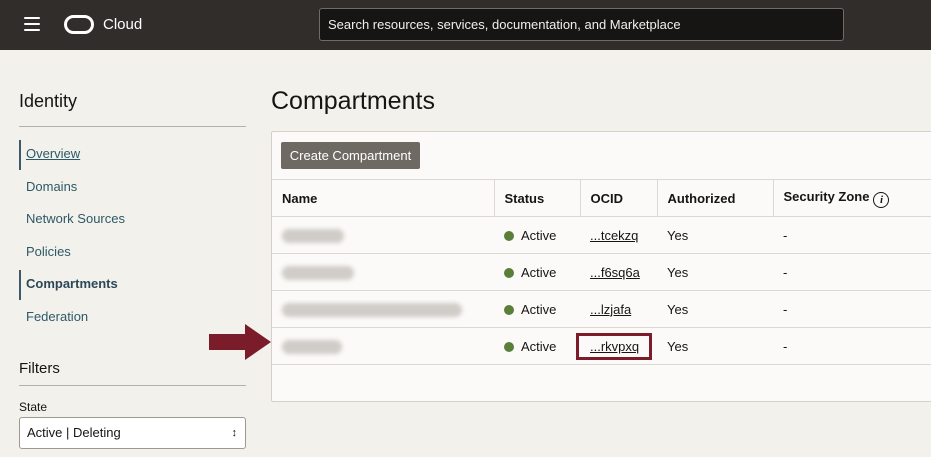 This screenshot has height=457, width=931. What do you see at coordinates (615, 272) in the screenshot?
I see `ocid-link: ...f6sq6a` at bounding box center [615, 272].